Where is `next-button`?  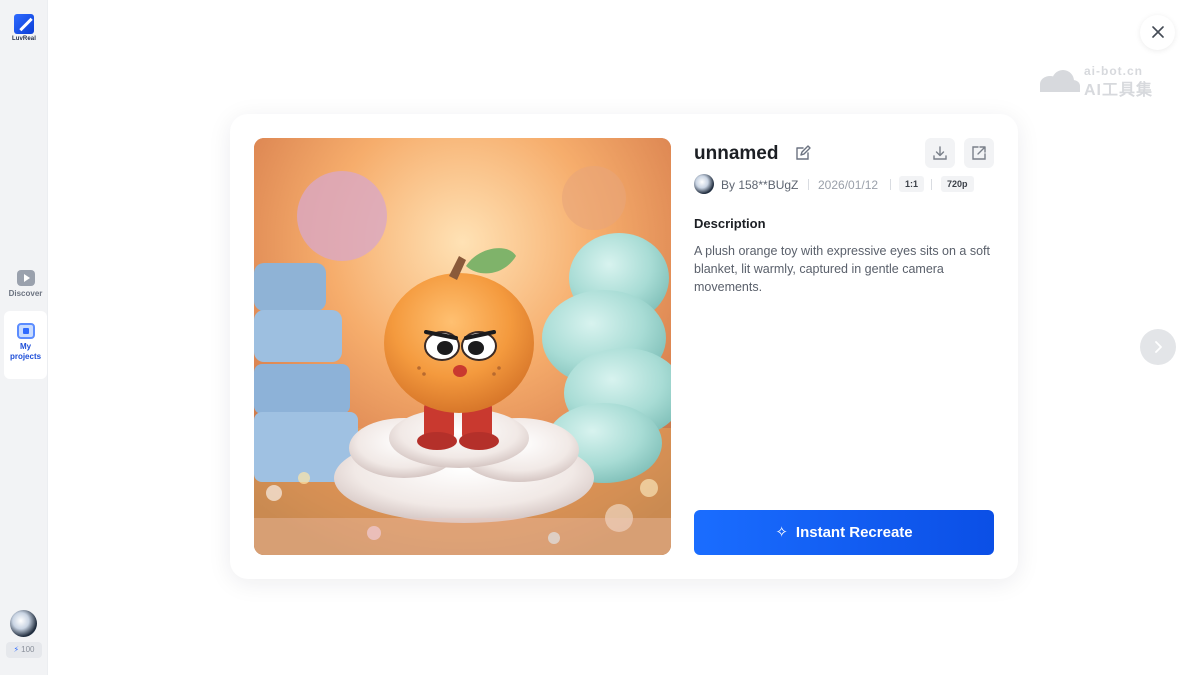 next-button is located at coordinates (1158, 347).